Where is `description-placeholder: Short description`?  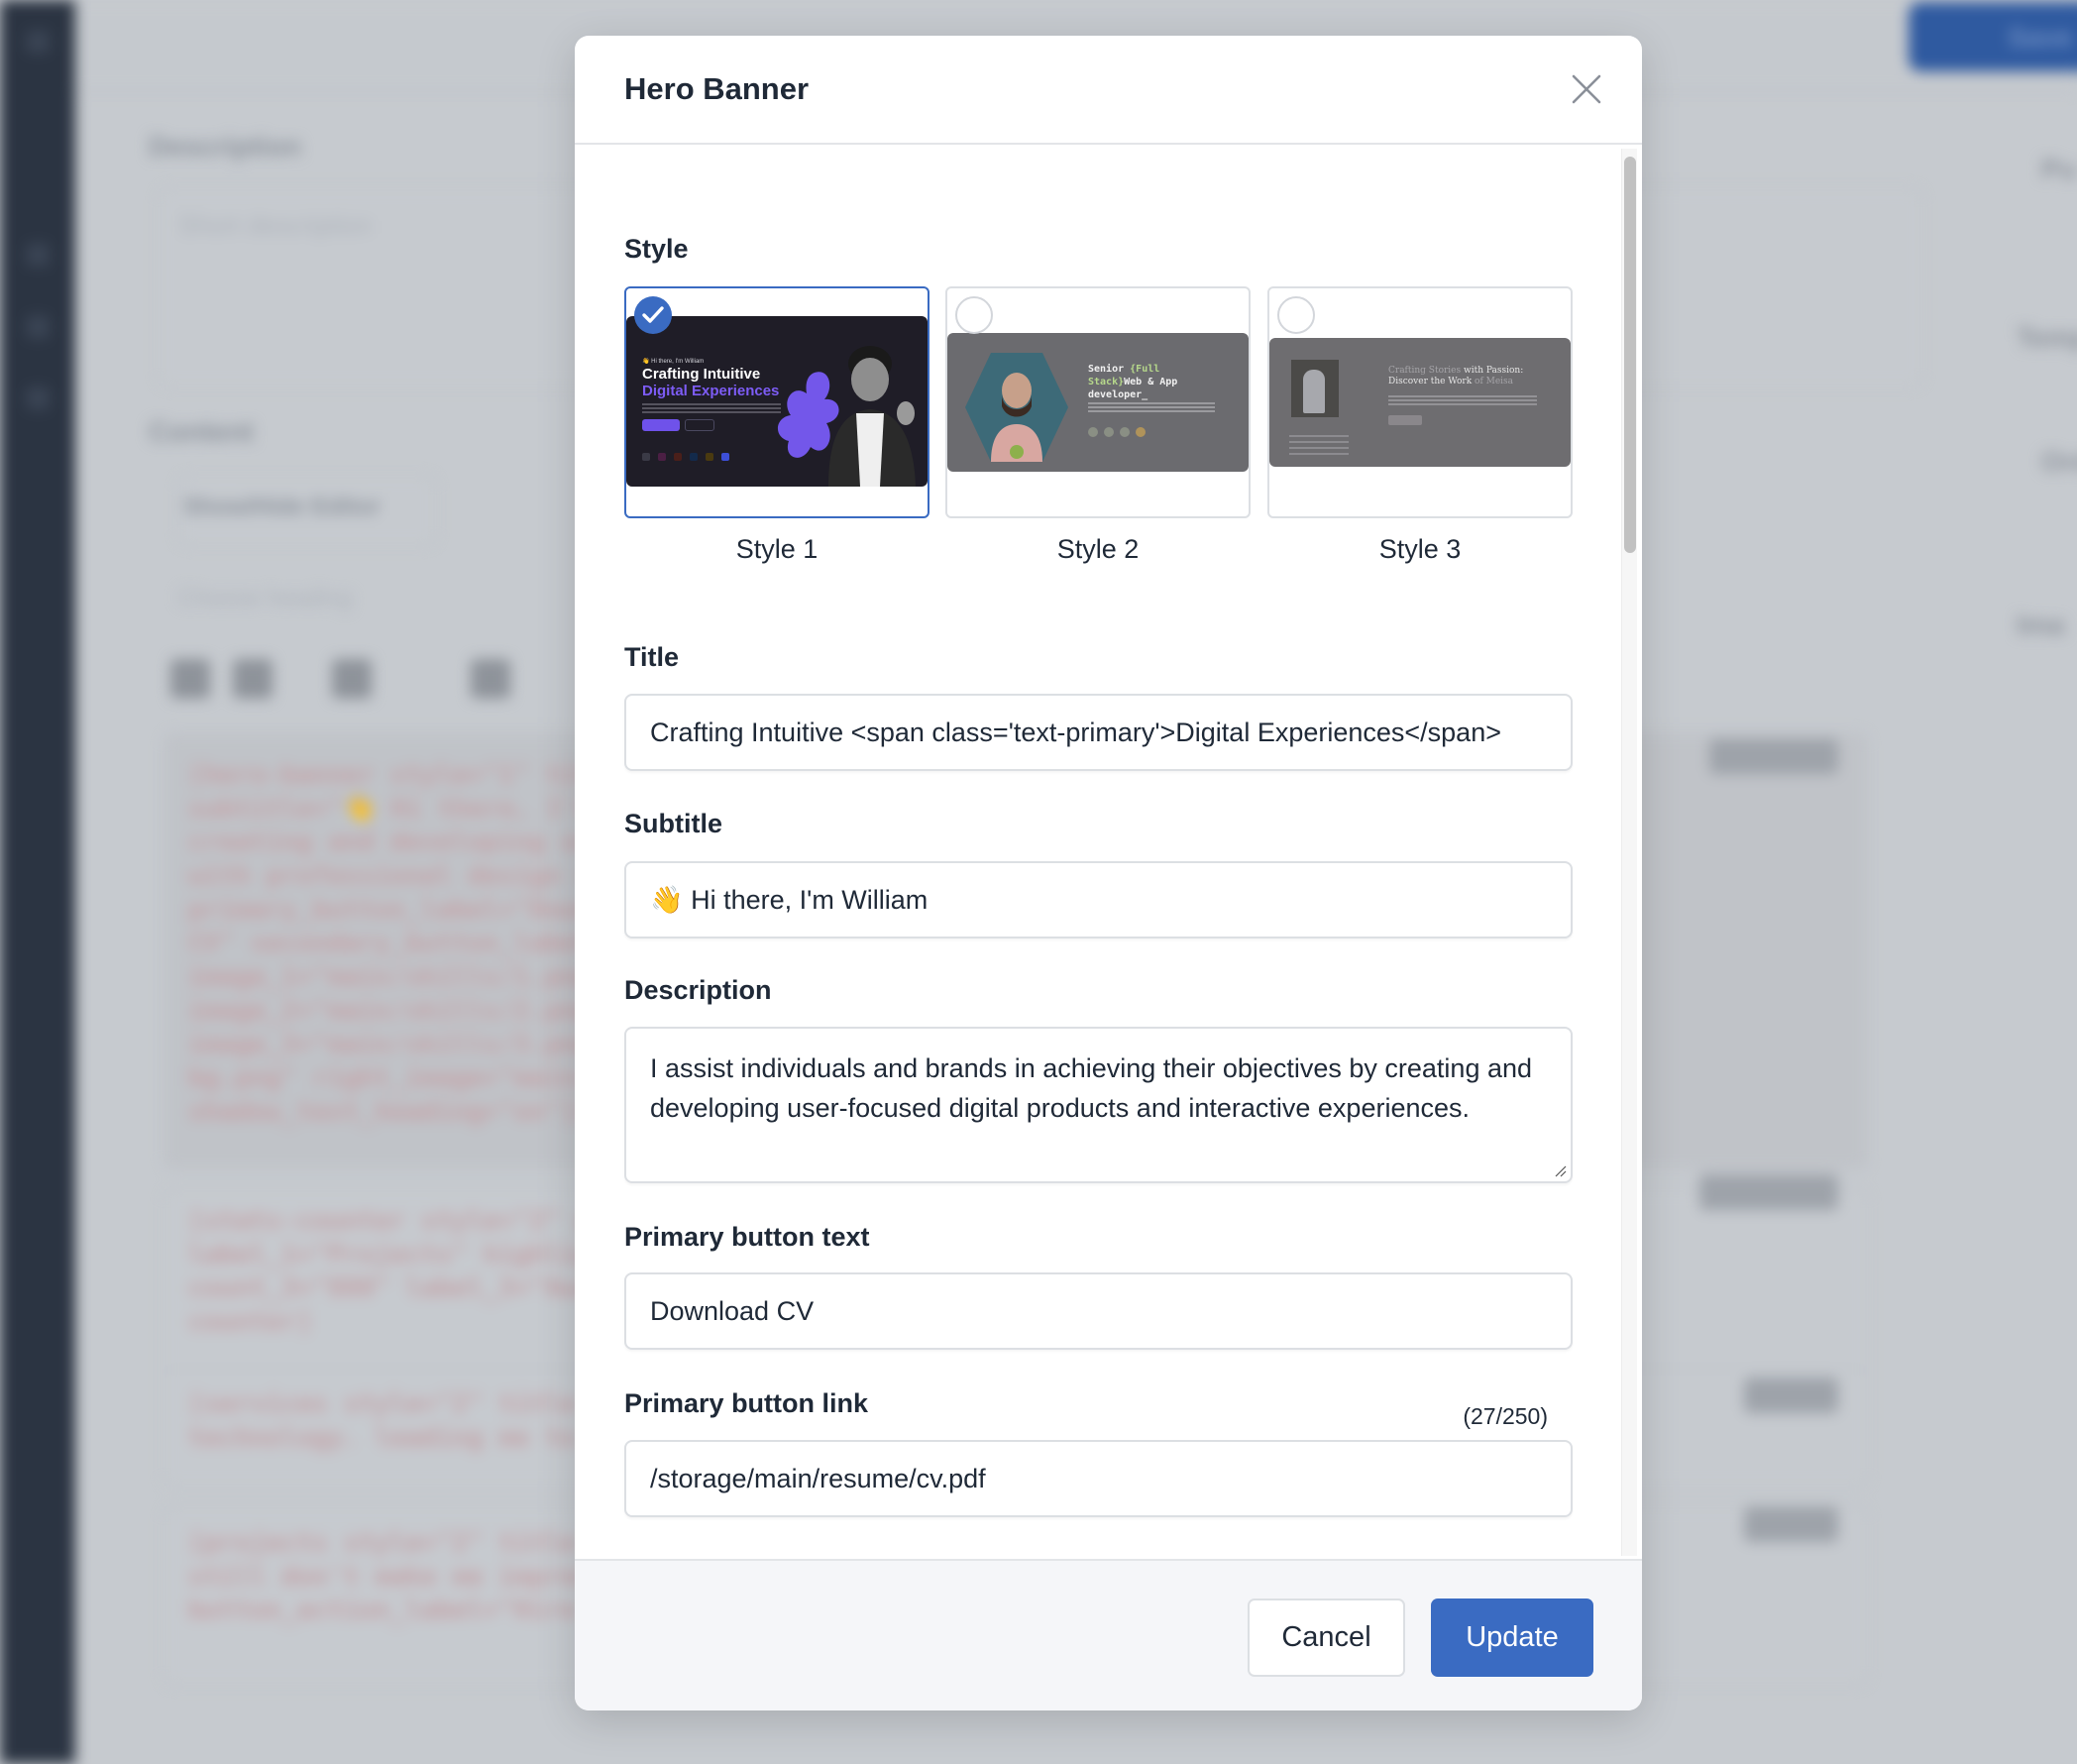 description-placeholder: Short description is located at coordinates (275, 225).